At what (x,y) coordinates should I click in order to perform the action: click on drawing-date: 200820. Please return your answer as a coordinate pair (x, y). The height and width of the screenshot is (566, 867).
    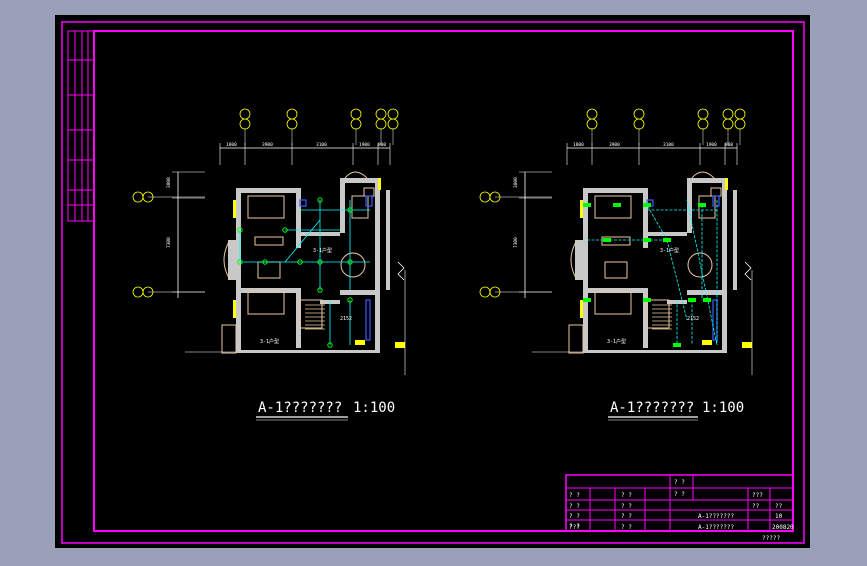
    Looking at the image, I should click on (783, 527).